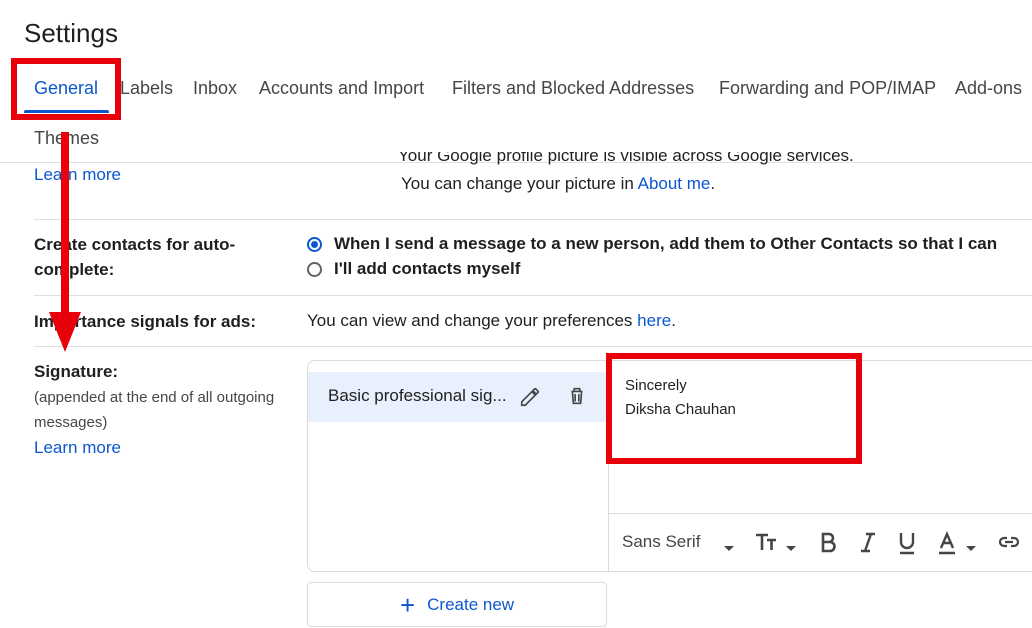  Describe the element at coordinates (71, 422) in the screenshot. I see `signature-sublabel-line2: messages)` at that location.